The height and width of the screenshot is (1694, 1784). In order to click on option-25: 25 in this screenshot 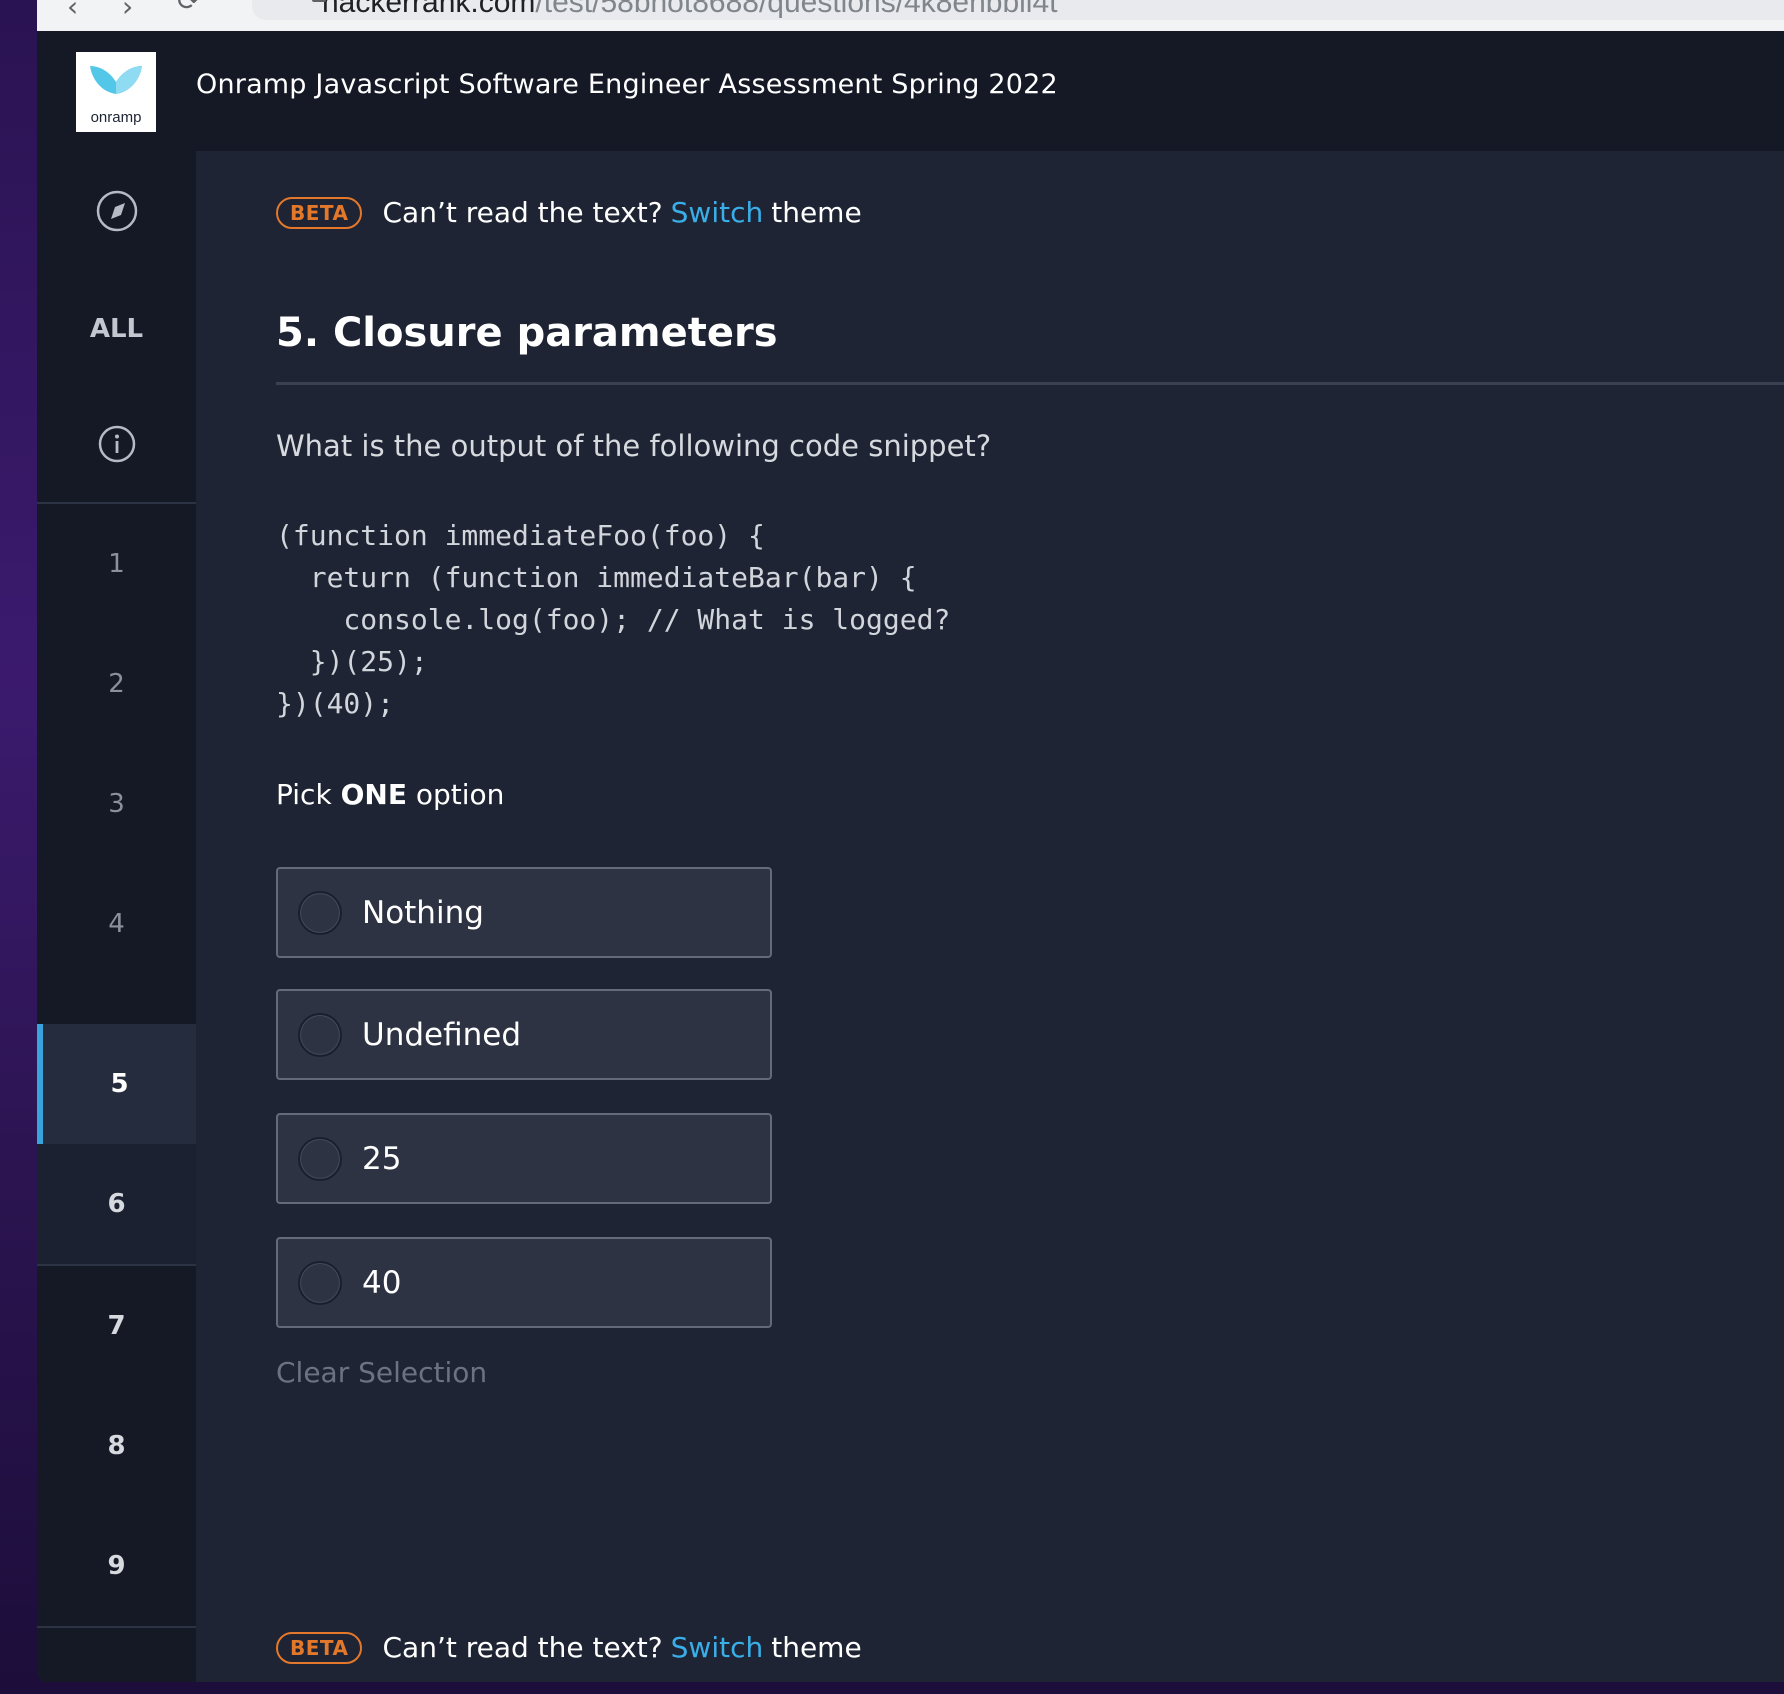, I will do `click(524, 1158)`.